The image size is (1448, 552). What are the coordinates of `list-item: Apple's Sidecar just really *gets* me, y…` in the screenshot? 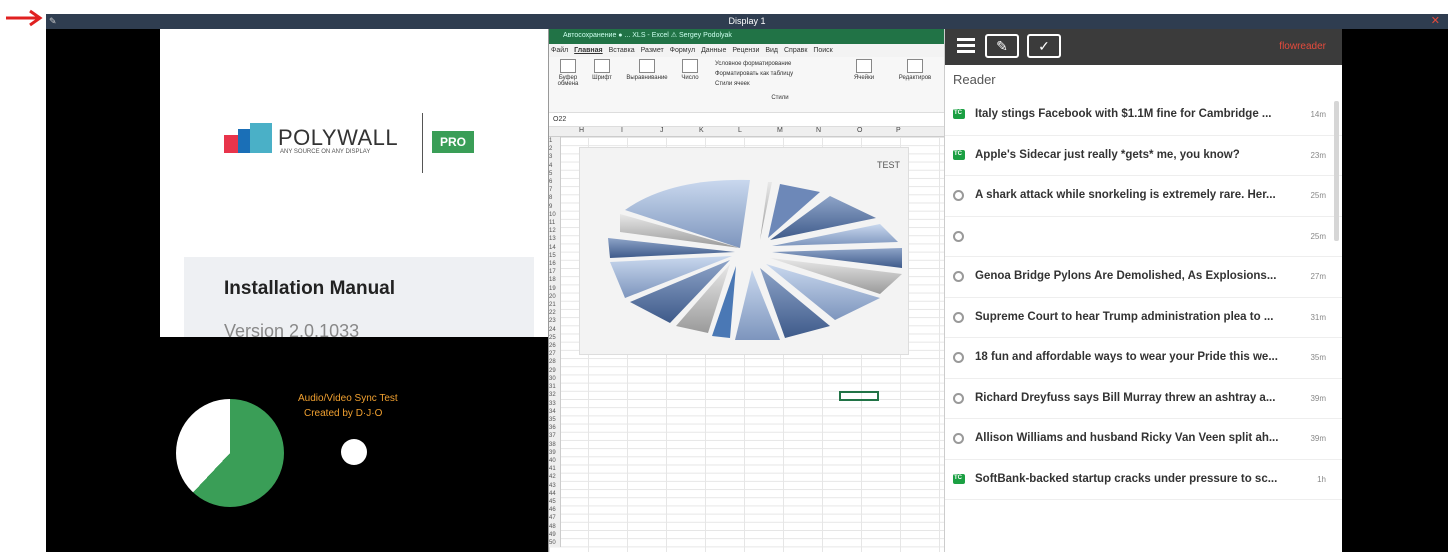 It's located at (1143, 156).